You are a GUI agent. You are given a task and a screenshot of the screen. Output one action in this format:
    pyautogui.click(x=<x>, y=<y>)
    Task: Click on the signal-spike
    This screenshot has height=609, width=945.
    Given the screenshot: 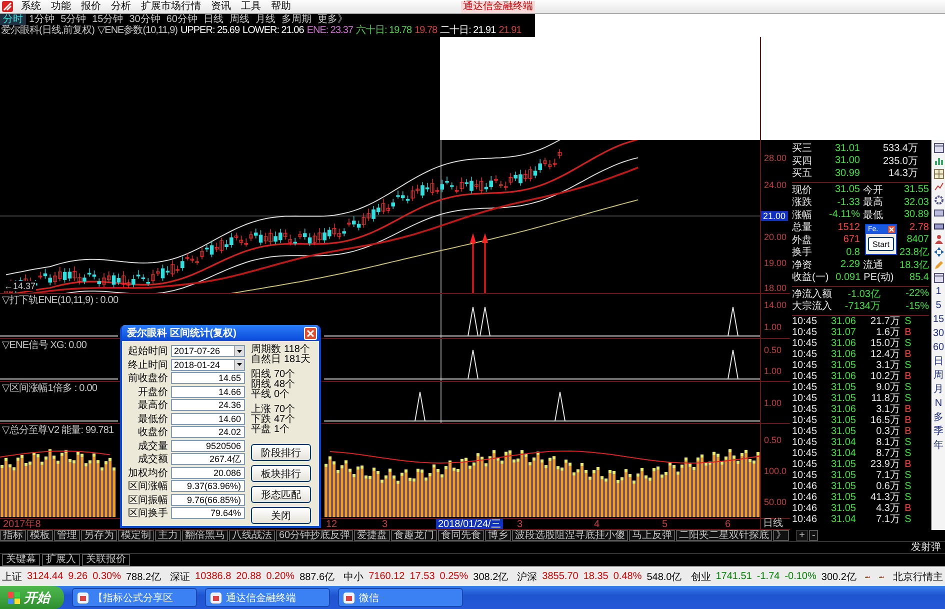 What is the action you would take?
    pyautogui.click(x=733, y=365)
    